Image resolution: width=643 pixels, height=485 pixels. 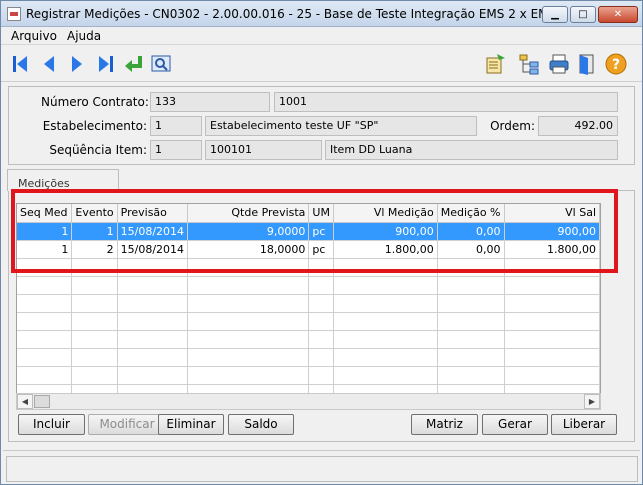 I want to click on report-icon, so click(x=495, y=64).